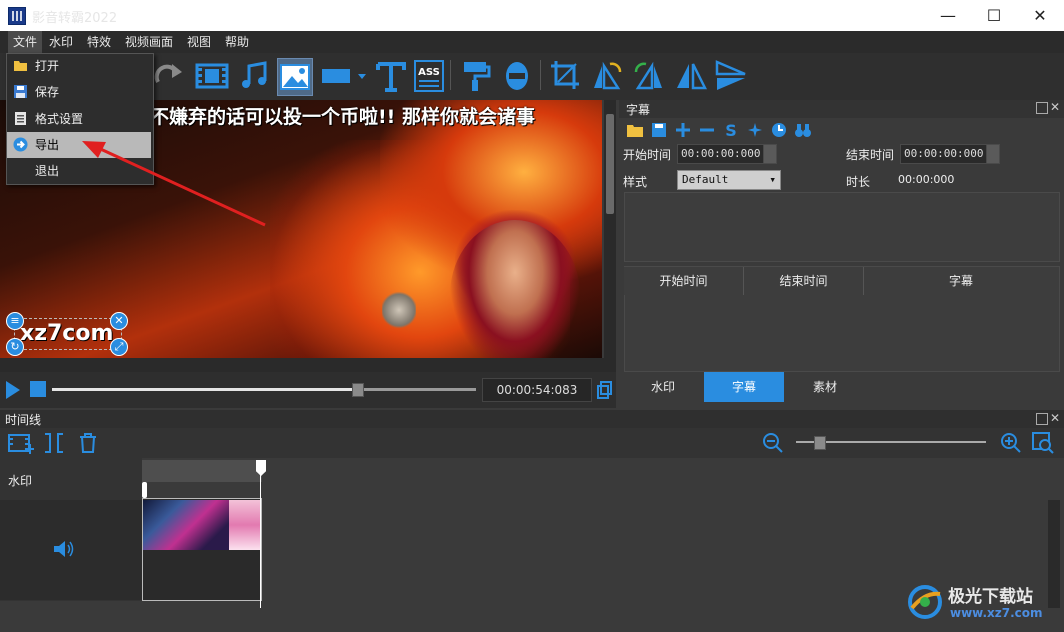 Image resolution: width=1064 pixels, height=632 pixels. What do you see at coordinates (260, 534) in the screenshot?
I see `playhead` at bounding box center [260, 534].